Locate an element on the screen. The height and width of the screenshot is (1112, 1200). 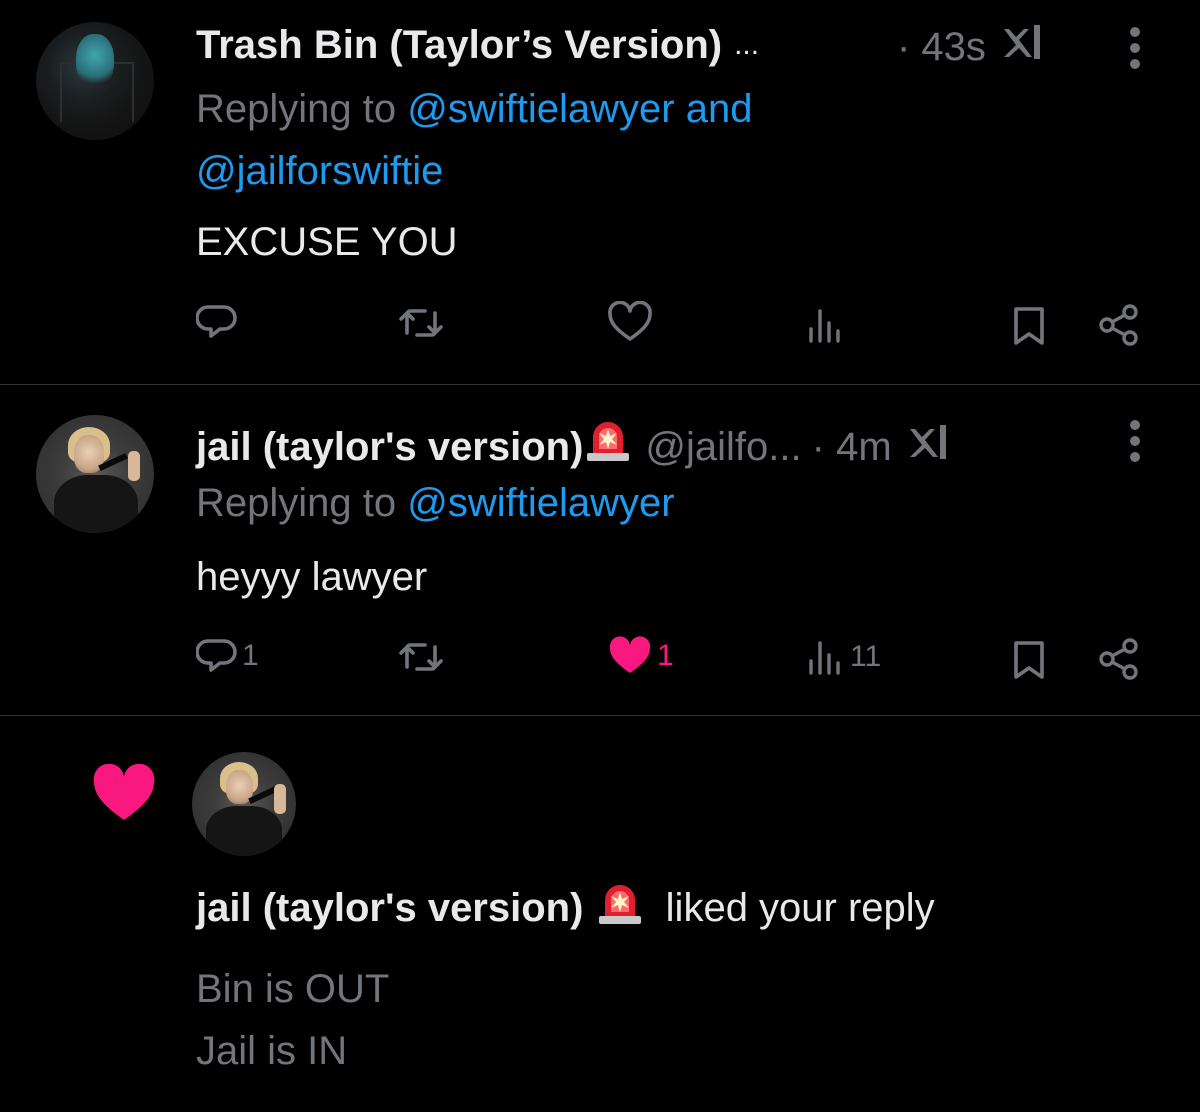
snippet-line: Bin is OUT is located at coordinates (293, 989).